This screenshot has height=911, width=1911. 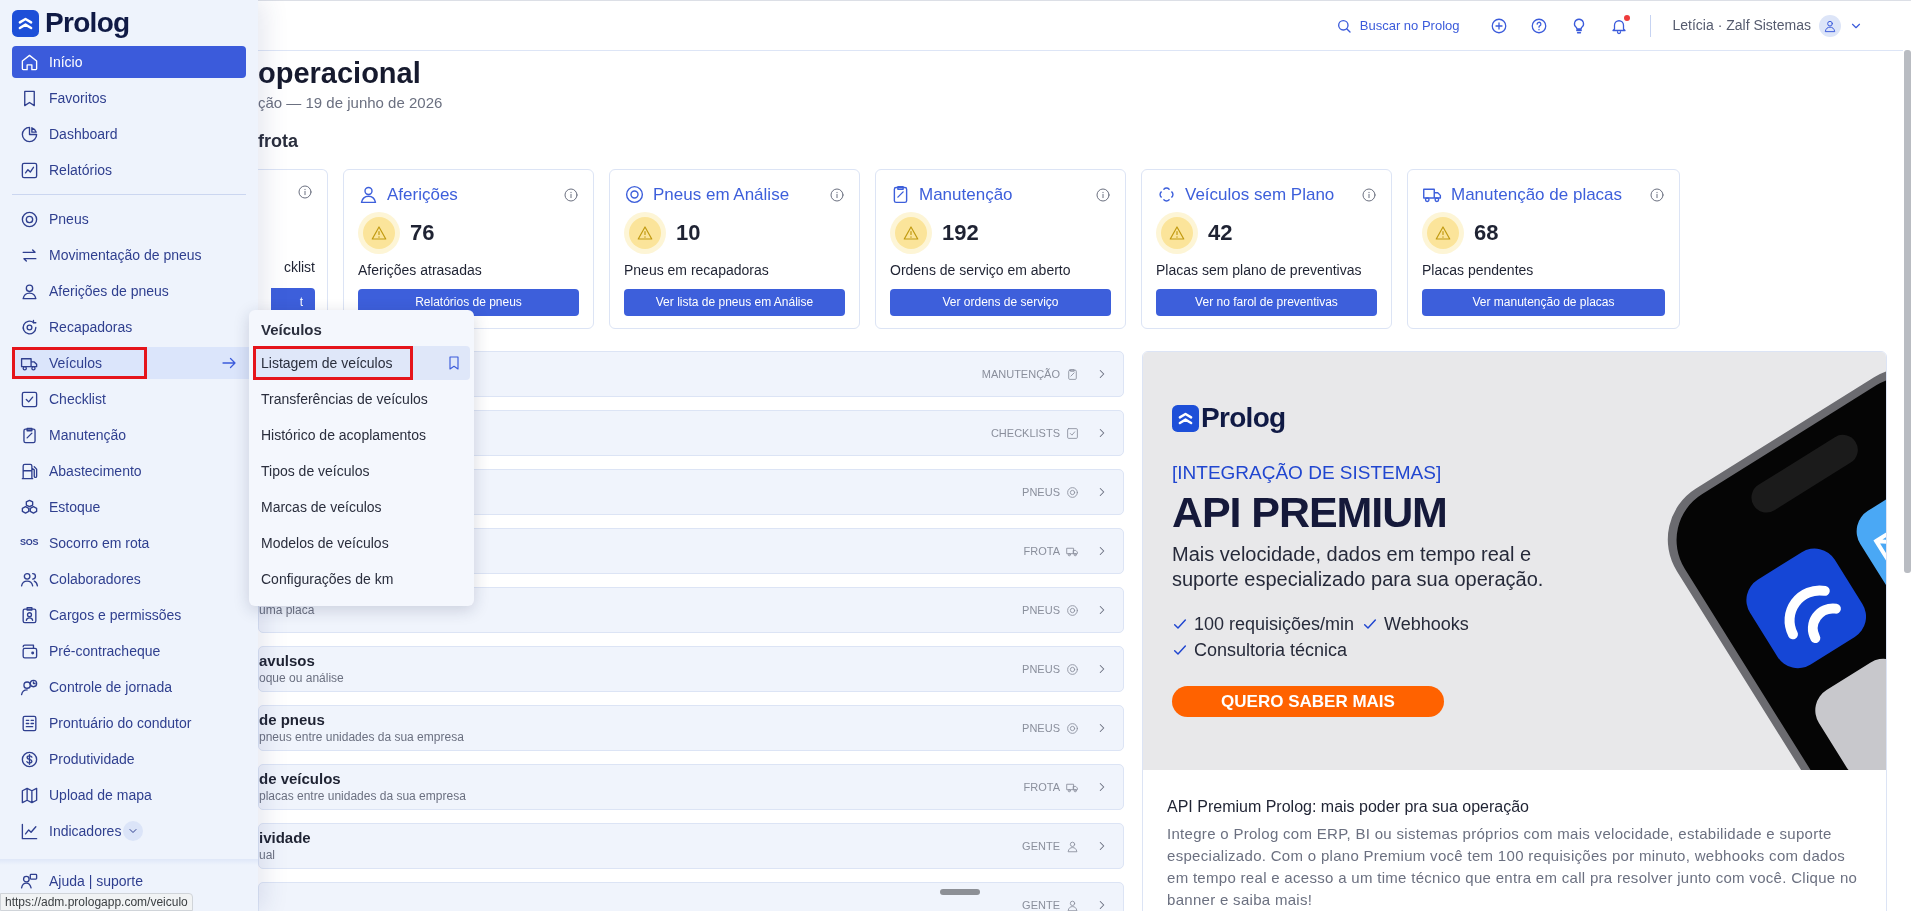 What do you see at coordinates (454, 363) in the screenshot?
I see `bookmark-icon` at bounding box center [454, 363].